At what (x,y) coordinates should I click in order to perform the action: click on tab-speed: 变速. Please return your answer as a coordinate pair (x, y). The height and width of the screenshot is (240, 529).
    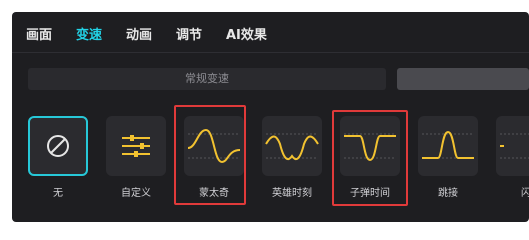
    Looking at the image, I should click on (89, 33).